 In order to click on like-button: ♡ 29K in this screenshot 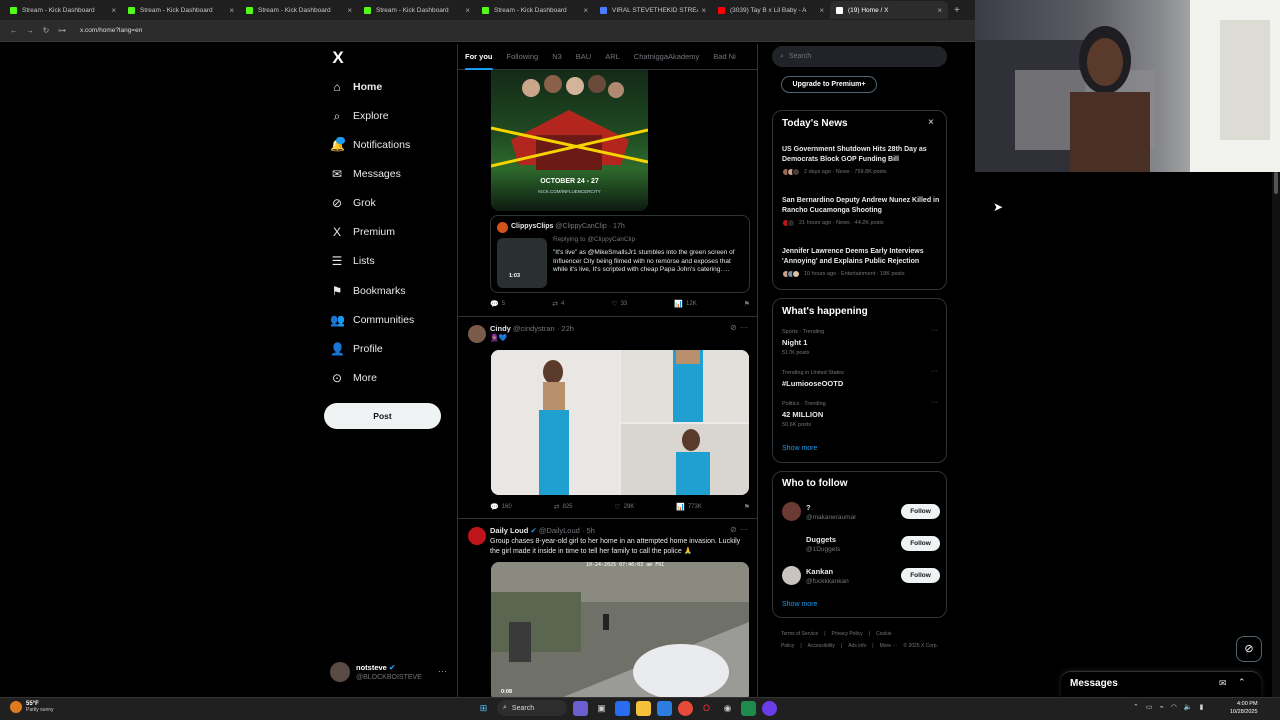, I will do `click(624, 507)`.